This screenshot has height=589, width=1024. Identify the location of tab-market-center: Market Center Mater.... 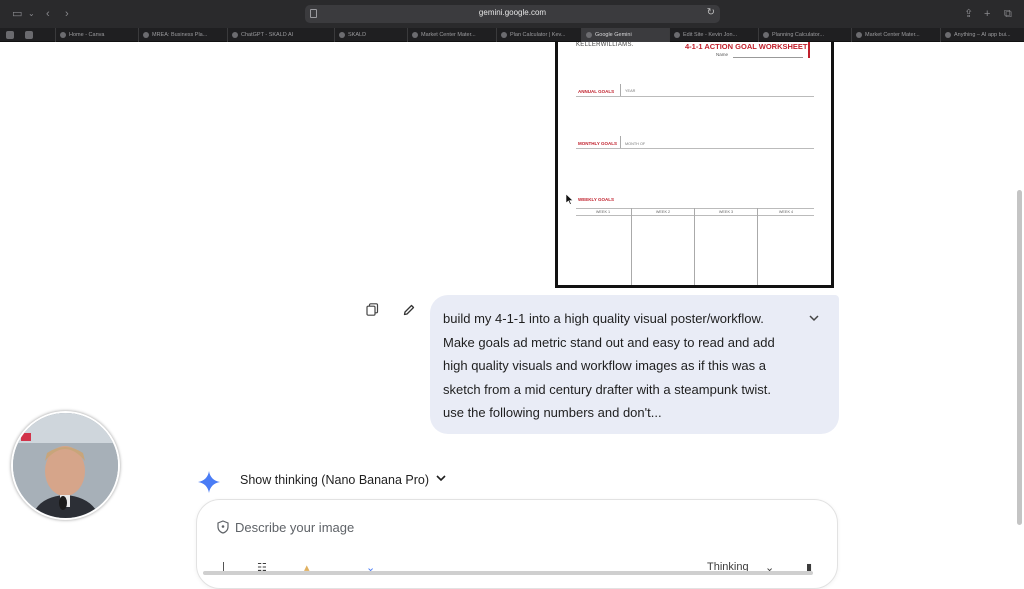
(451, 35).